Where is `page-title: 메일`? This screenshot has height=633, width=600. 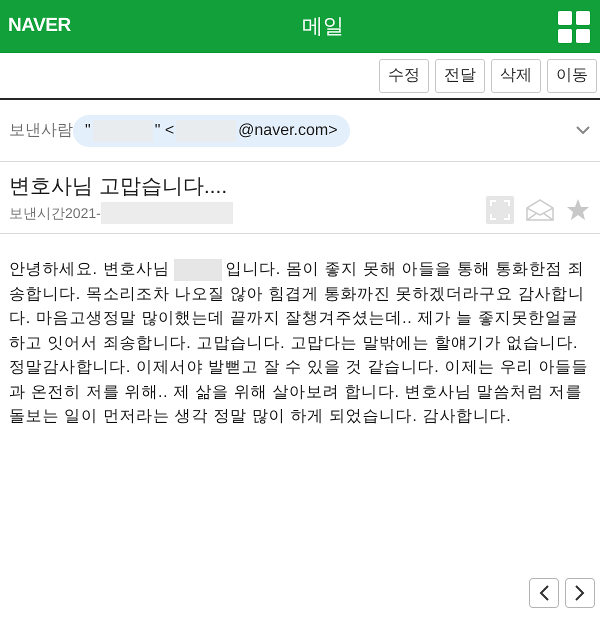 page-title: 메일 is located at coordinates (323, 27).